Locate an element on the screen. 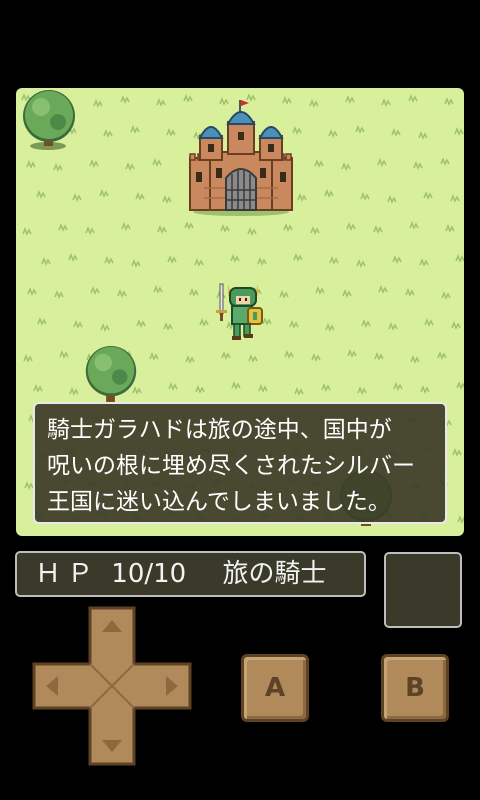 The width and height of the screenshot is (480, 800). hp-label: ＨＰ is located at coordinates (67, 574).